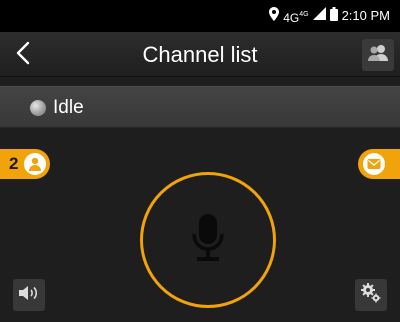 The image size is (400, 322). I want to click on back-icon, so click(23, 55).